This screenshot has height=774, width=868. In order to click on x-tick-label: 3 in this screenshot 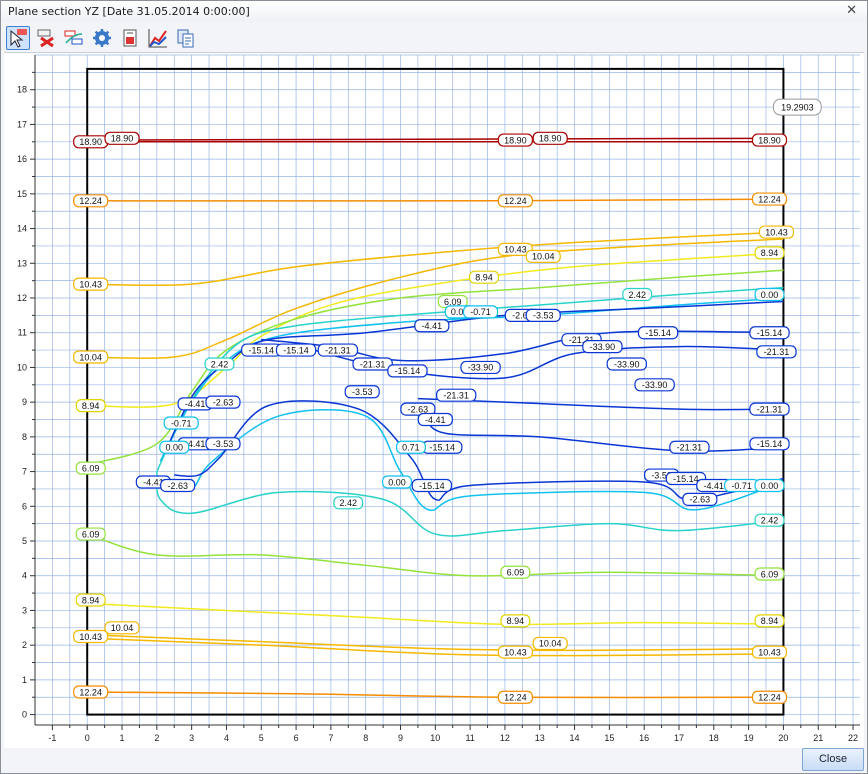, I will do `click(191, 738)`.